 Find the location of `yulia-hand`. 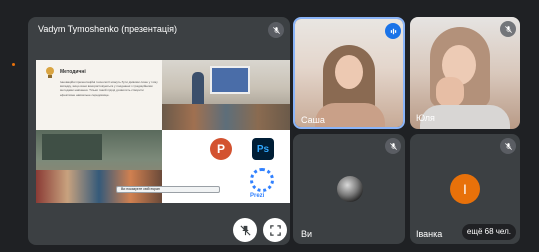

yulia-hand is located at coordinates (450, 92).